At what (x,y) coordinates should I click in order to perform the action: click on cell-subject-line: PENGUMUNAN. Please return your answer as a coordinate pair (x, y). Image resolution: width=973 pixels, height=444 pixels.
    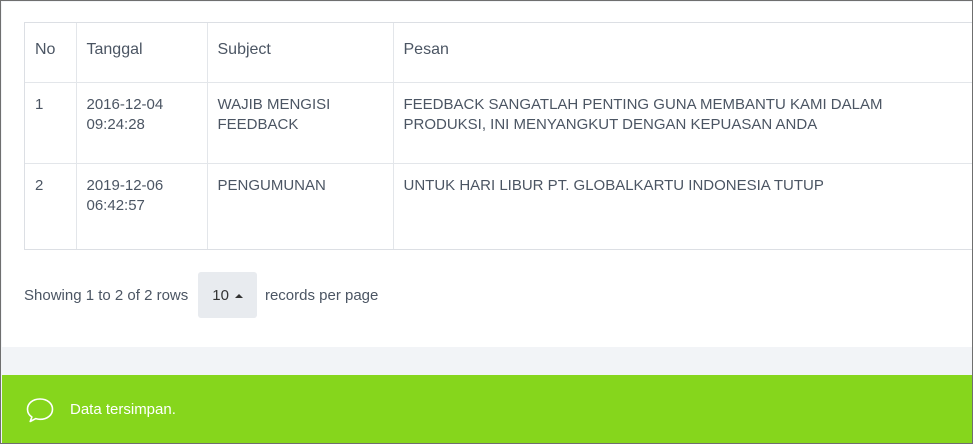
    Looking at the image, I should click on (271, 185).